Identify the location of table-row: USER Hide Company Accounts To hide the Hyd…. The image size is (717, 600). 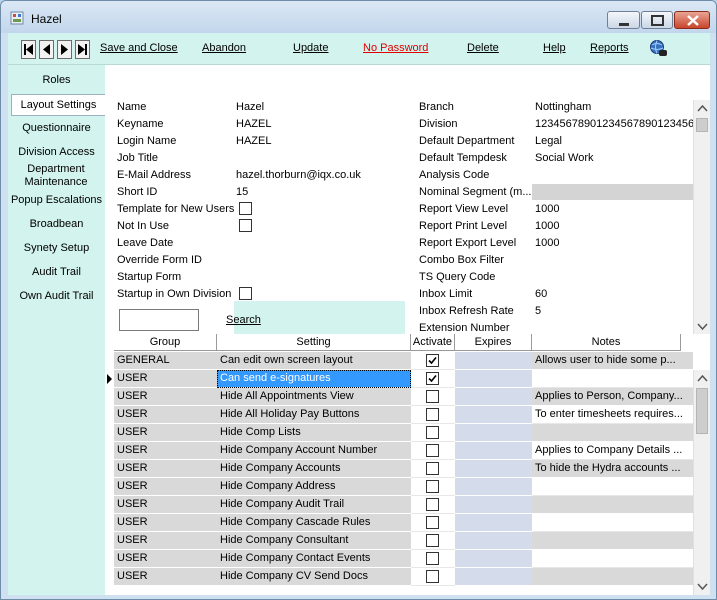
(399, 469).